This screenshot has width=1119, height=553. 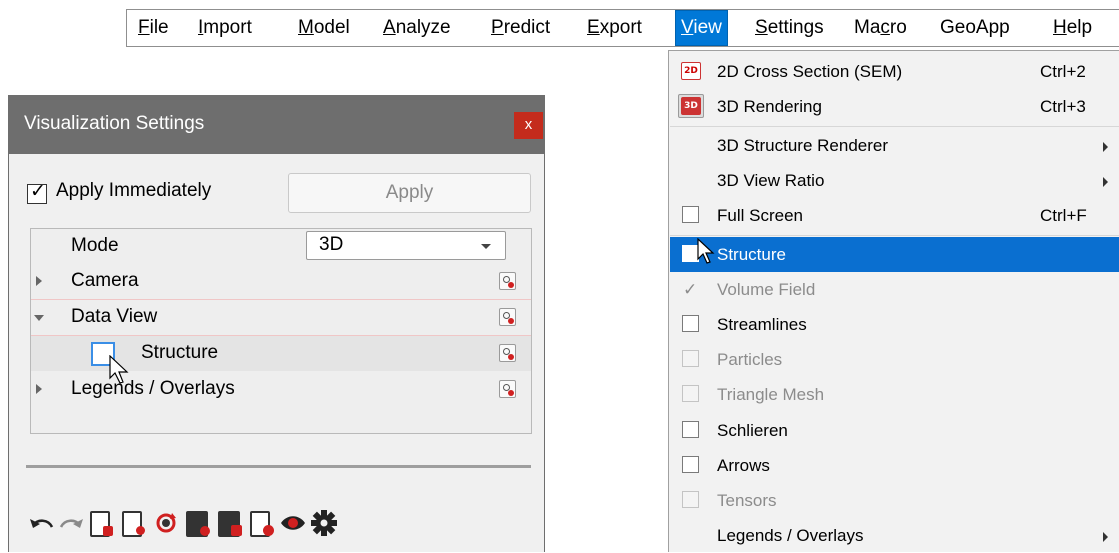 I want to click on menu-view-label: View, so click(x=701, y=27).